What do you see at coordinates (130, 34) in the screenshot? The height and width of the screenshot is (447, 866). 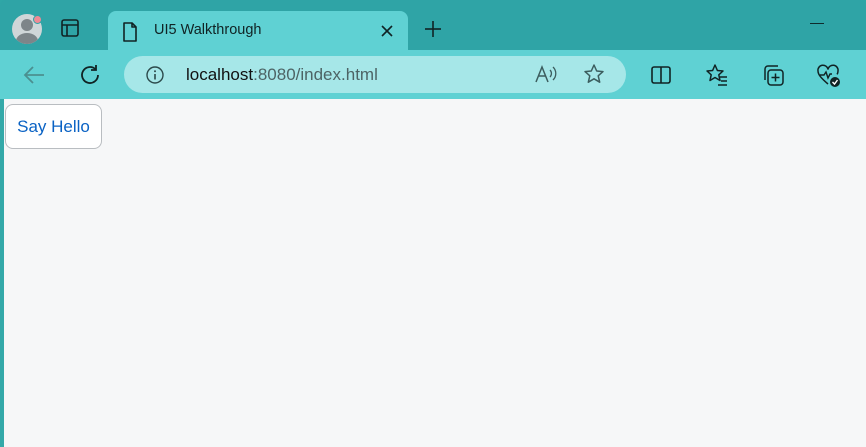 I see `page-icon` at bounding box center [130, 34].